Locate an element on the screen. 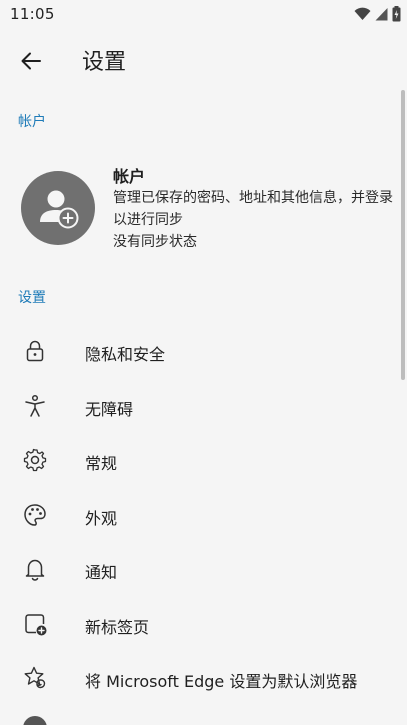 The width and height of the screenshot is (407, 725). menu-label: 通知 is located at coordinates (101, 572).